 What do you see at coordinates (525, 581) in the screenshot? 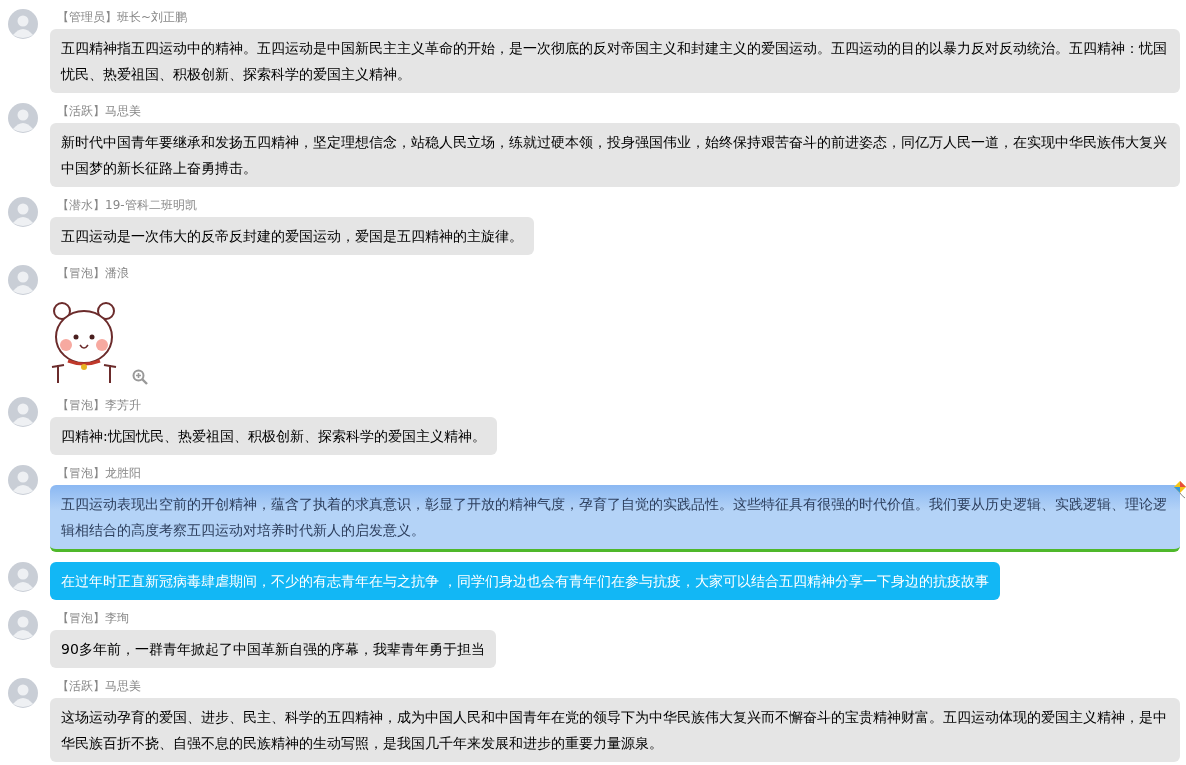
I see `message-bubble: 在过年时正直新冠病毒肆虐期间，不少的有志青年在与之抗争 ，同学们身边也会有青年们在参与抗疫，大家可以结合五四精神分享一下身边的抗疫故事` at bounding box center [525, 581].